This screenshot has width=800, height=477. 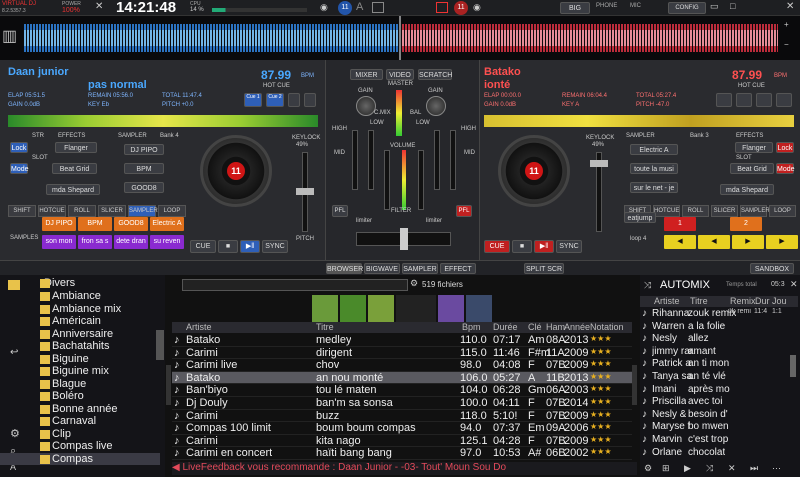 I want to click on cue-4-button-right, so click(x=784, y=100).